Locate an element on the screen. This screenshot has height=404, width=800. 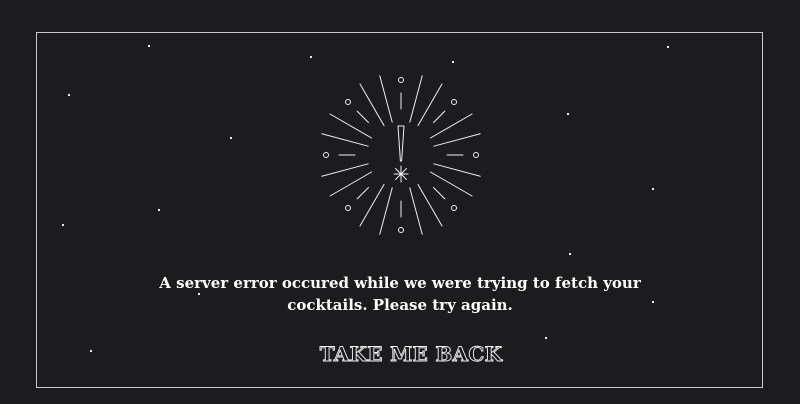
firework-burst-icon is located at coordinates (401, 155).